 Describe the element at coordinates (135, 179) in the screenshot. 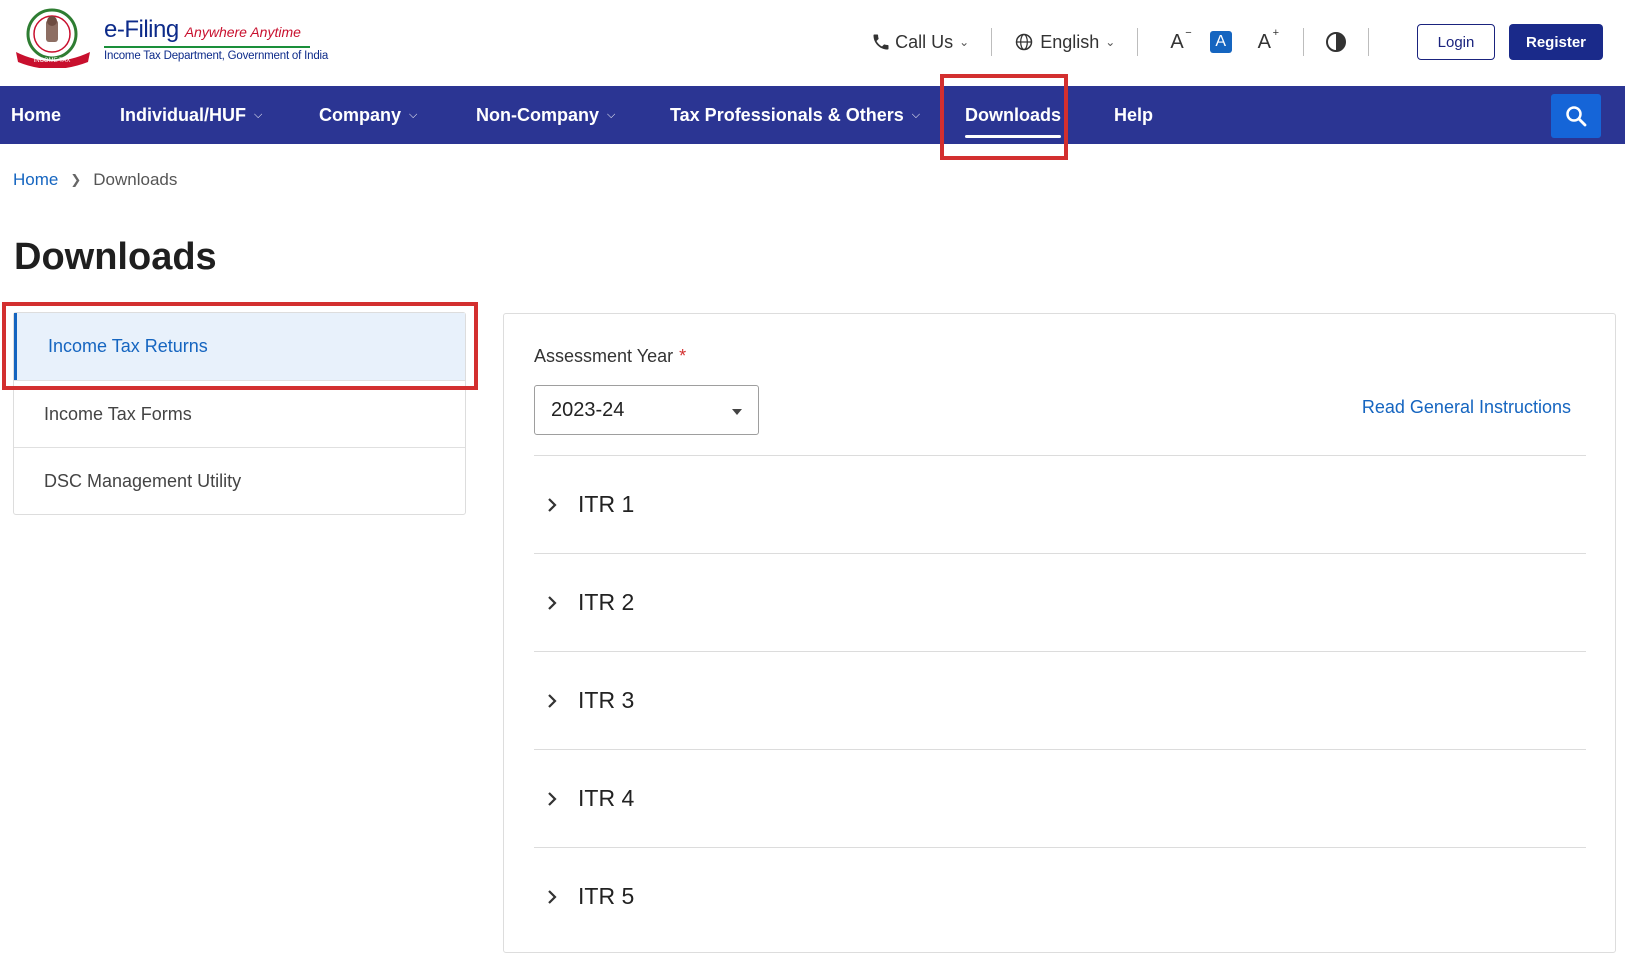

I see `breadcrumb-current: Downloads` at that location.